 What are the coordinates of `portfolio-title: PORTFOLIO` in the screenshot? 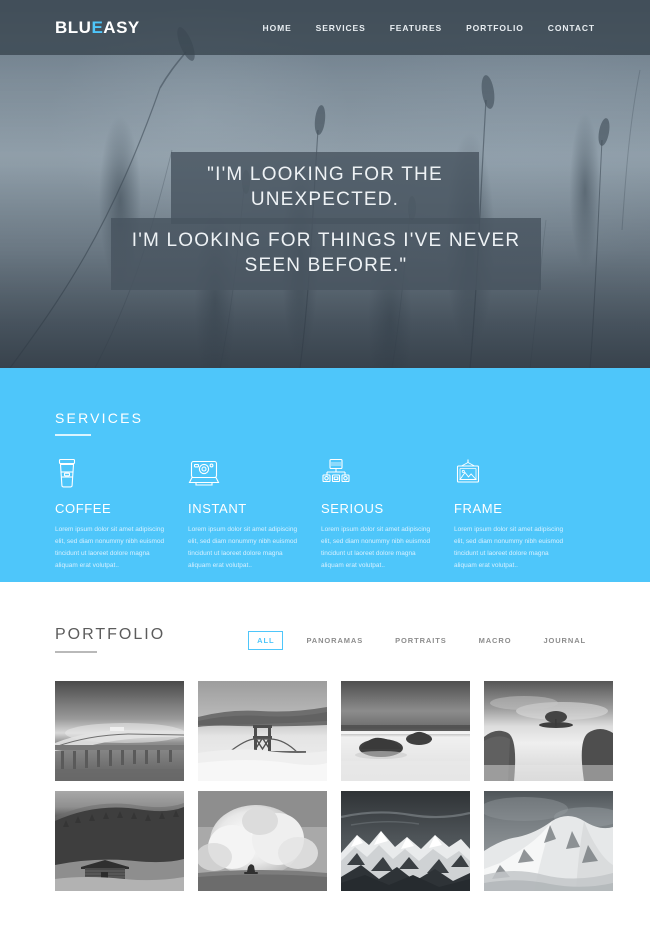 It's located at (110, 634).